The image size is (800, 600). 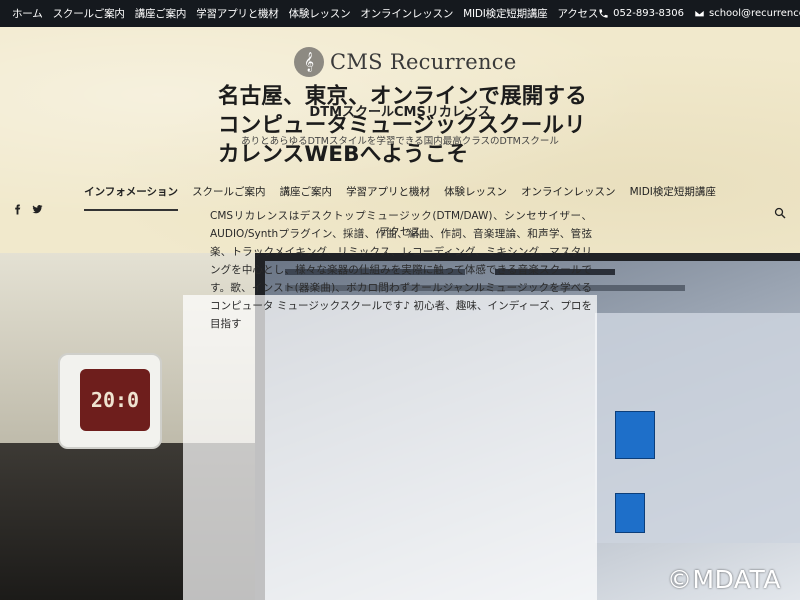 I want to click on email-address: school@recurrence.net, so click(x=754, y=13).